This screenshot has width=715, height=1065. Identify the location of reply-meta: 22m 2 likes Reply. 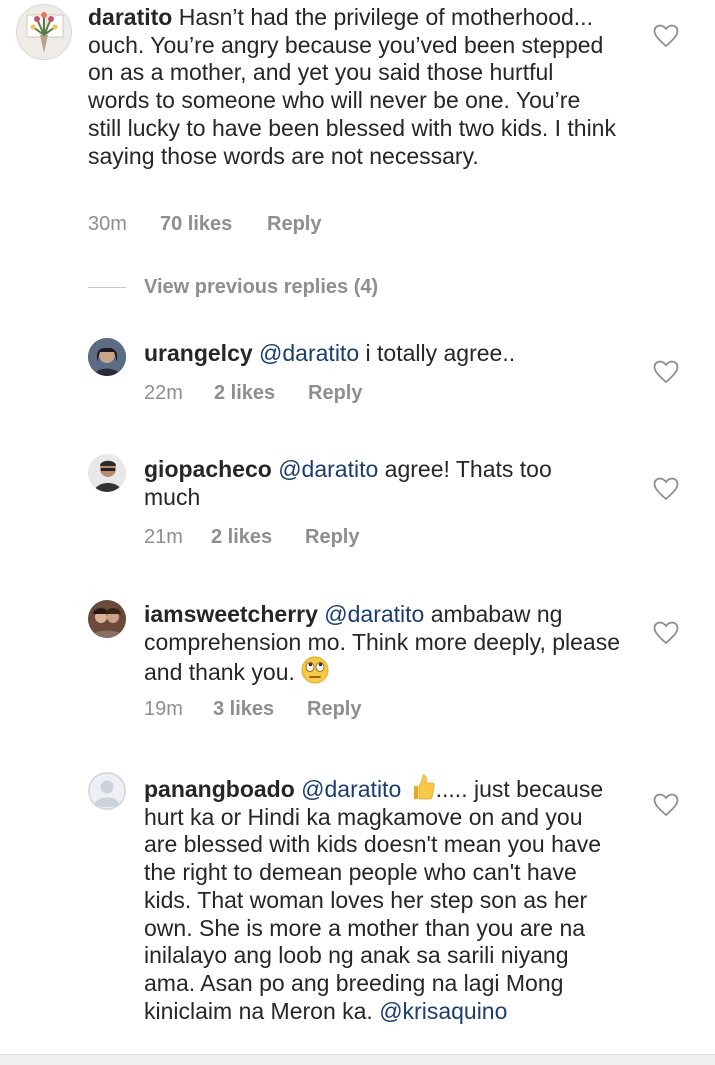
(253, 393).